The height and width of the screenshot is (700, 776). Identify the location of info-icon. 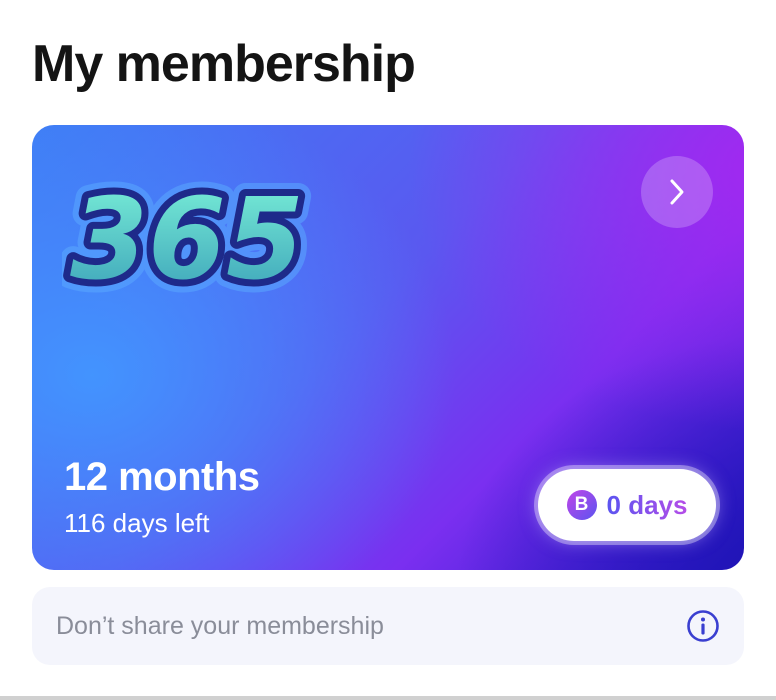
(703, 626).